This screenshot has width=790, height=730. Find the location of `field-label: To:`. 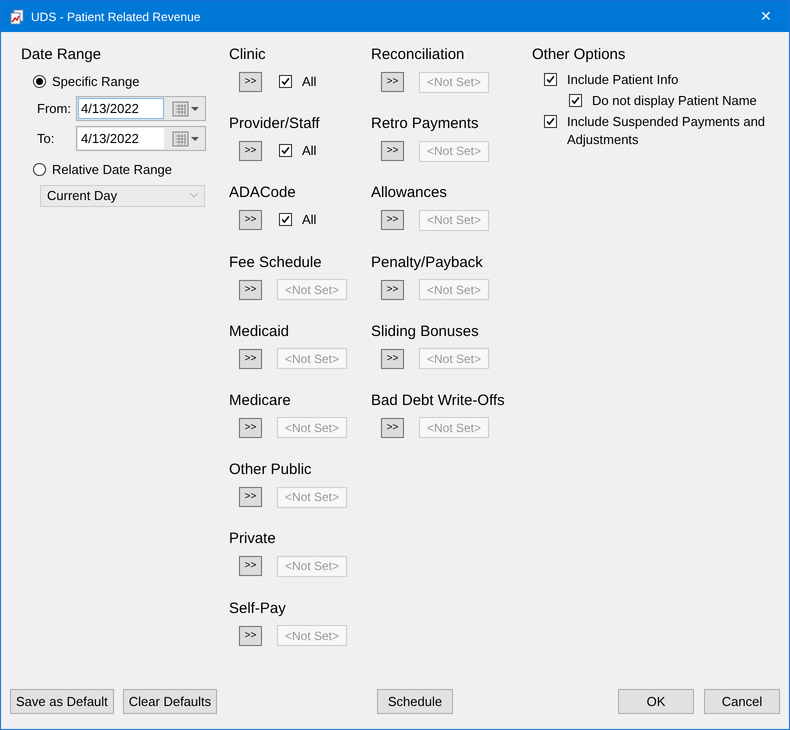

field-label: To: is located at coordinates (46, 139).